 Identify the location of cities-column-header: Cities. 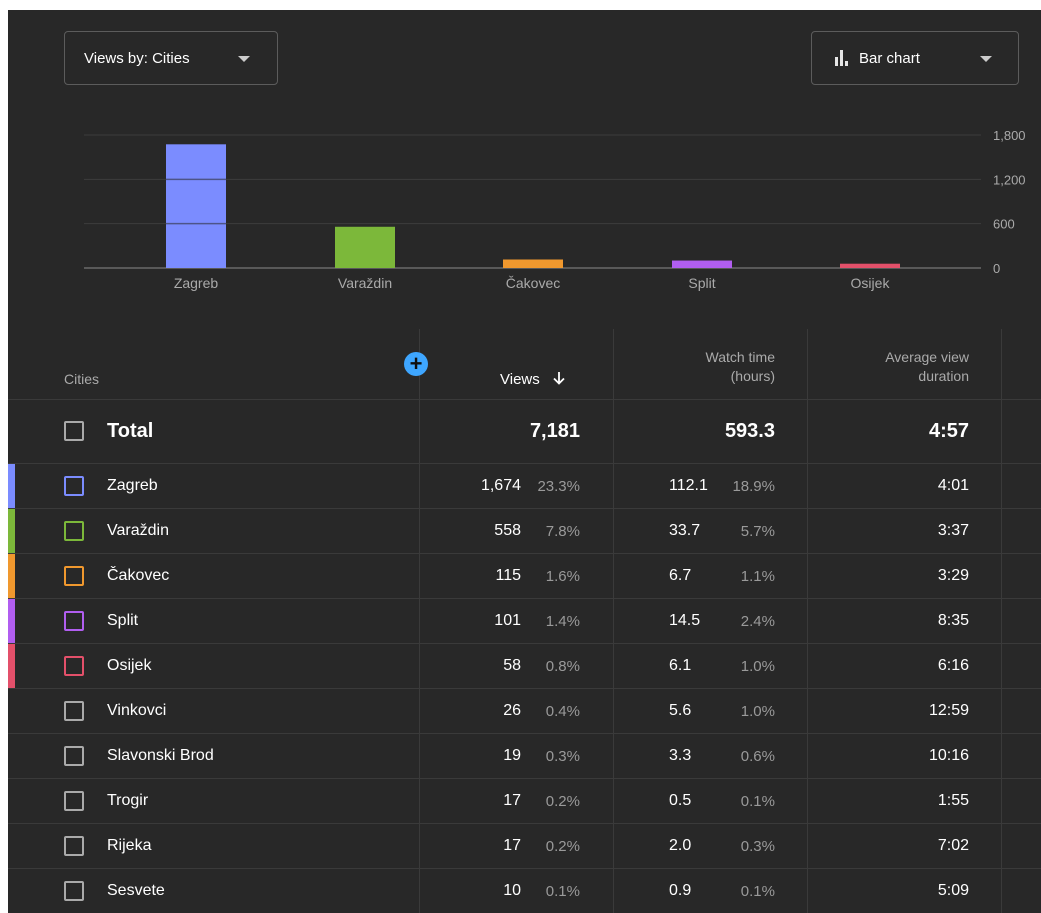
(81, 379).